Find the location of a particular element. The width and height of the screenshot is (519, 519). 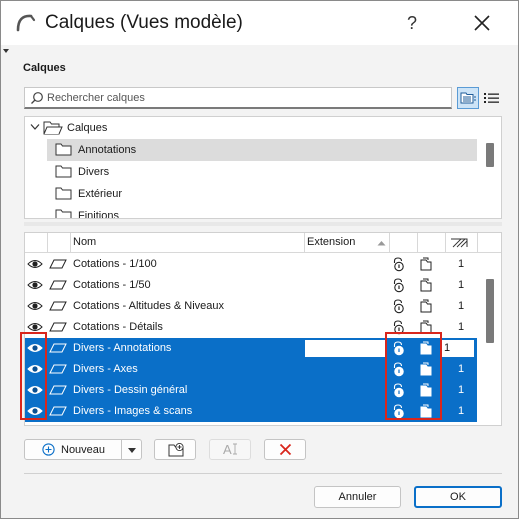

text-cursor-icon is located at coordinates (235, 449).